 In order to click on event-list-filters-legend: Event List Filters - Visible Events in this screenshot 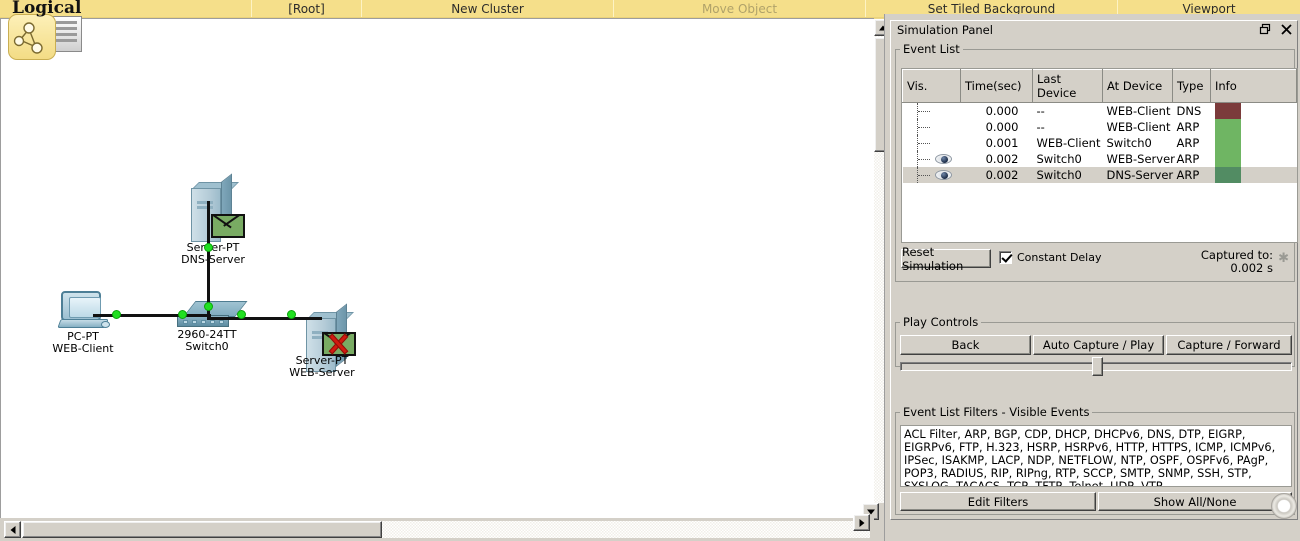, I will do `click(996, 412)`.